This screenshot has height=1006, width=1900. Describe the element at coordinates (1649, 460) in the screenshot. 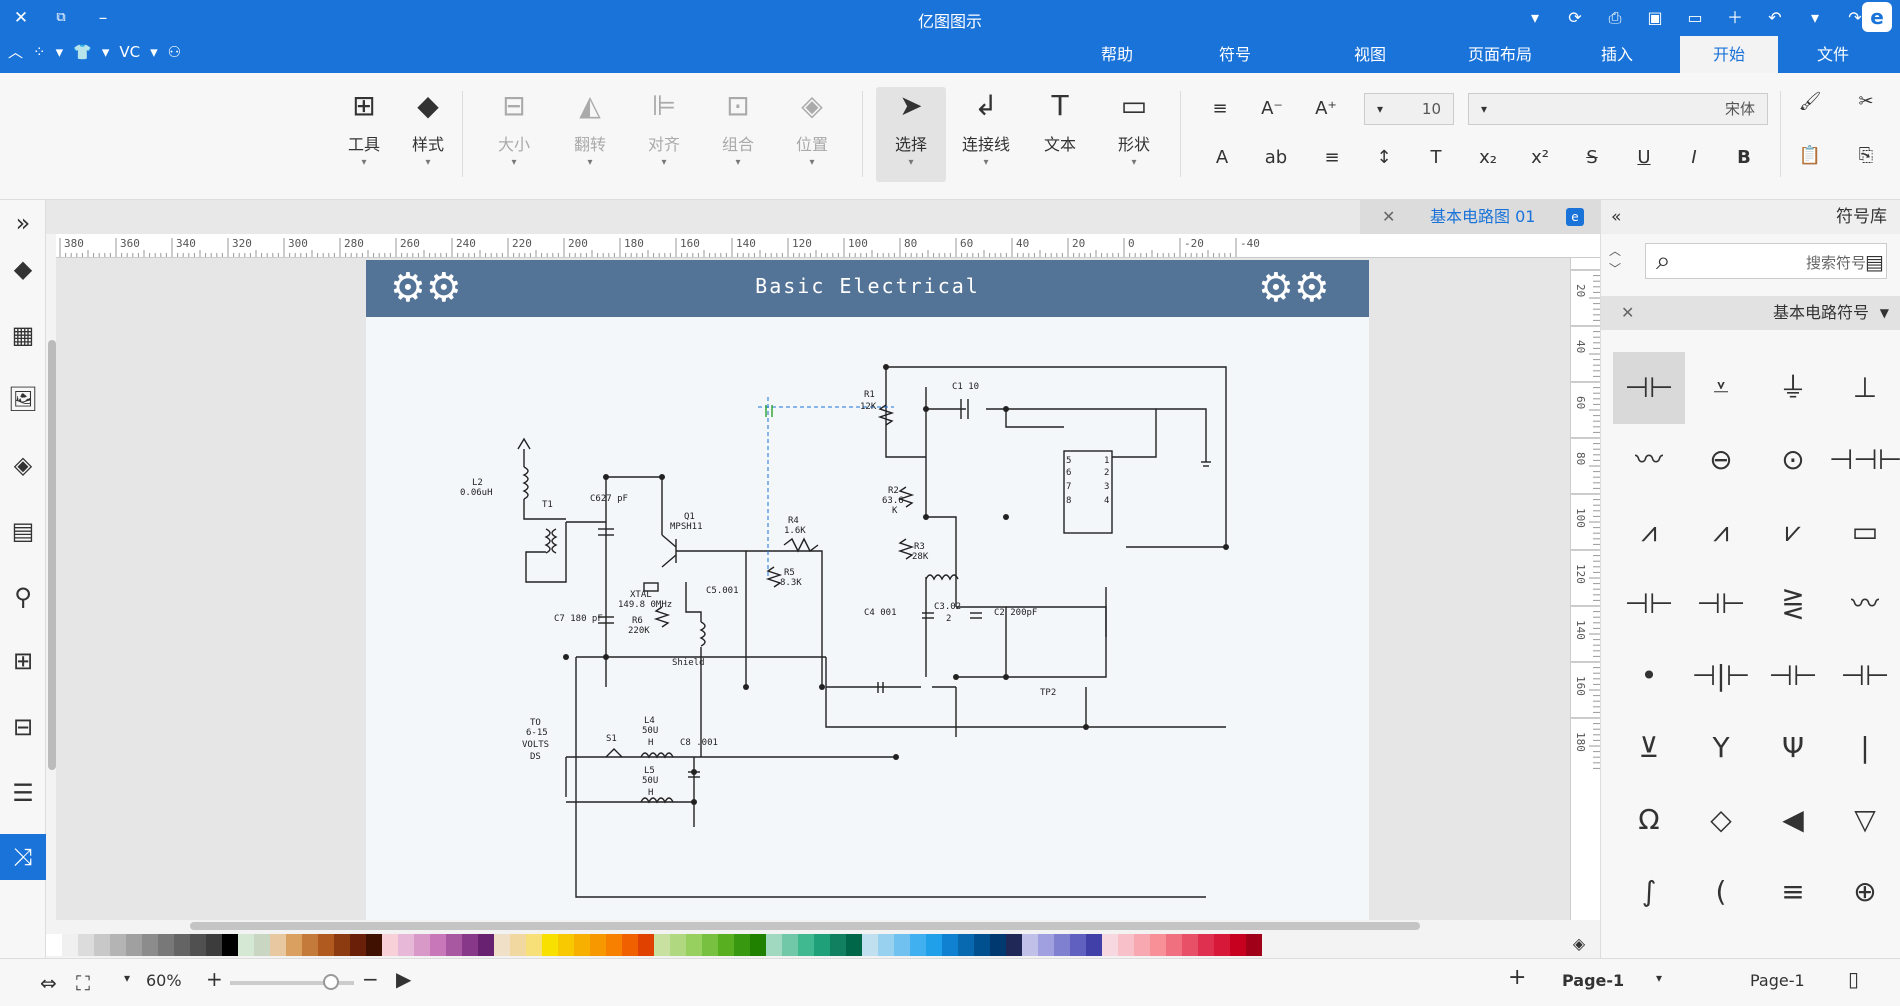

I see `circuit-symbol-icon: 〰` at that location.